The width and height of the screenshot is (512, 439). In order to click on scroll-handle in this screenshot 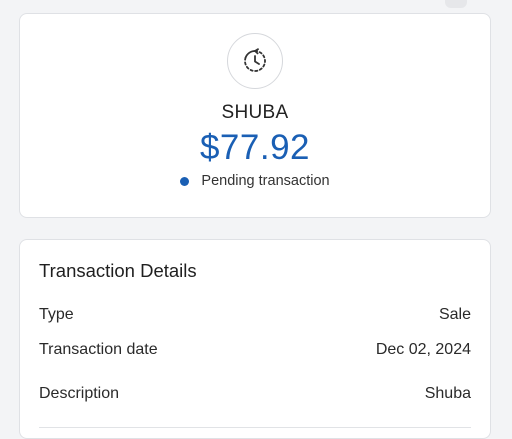, I will do `click(456, 4)`.